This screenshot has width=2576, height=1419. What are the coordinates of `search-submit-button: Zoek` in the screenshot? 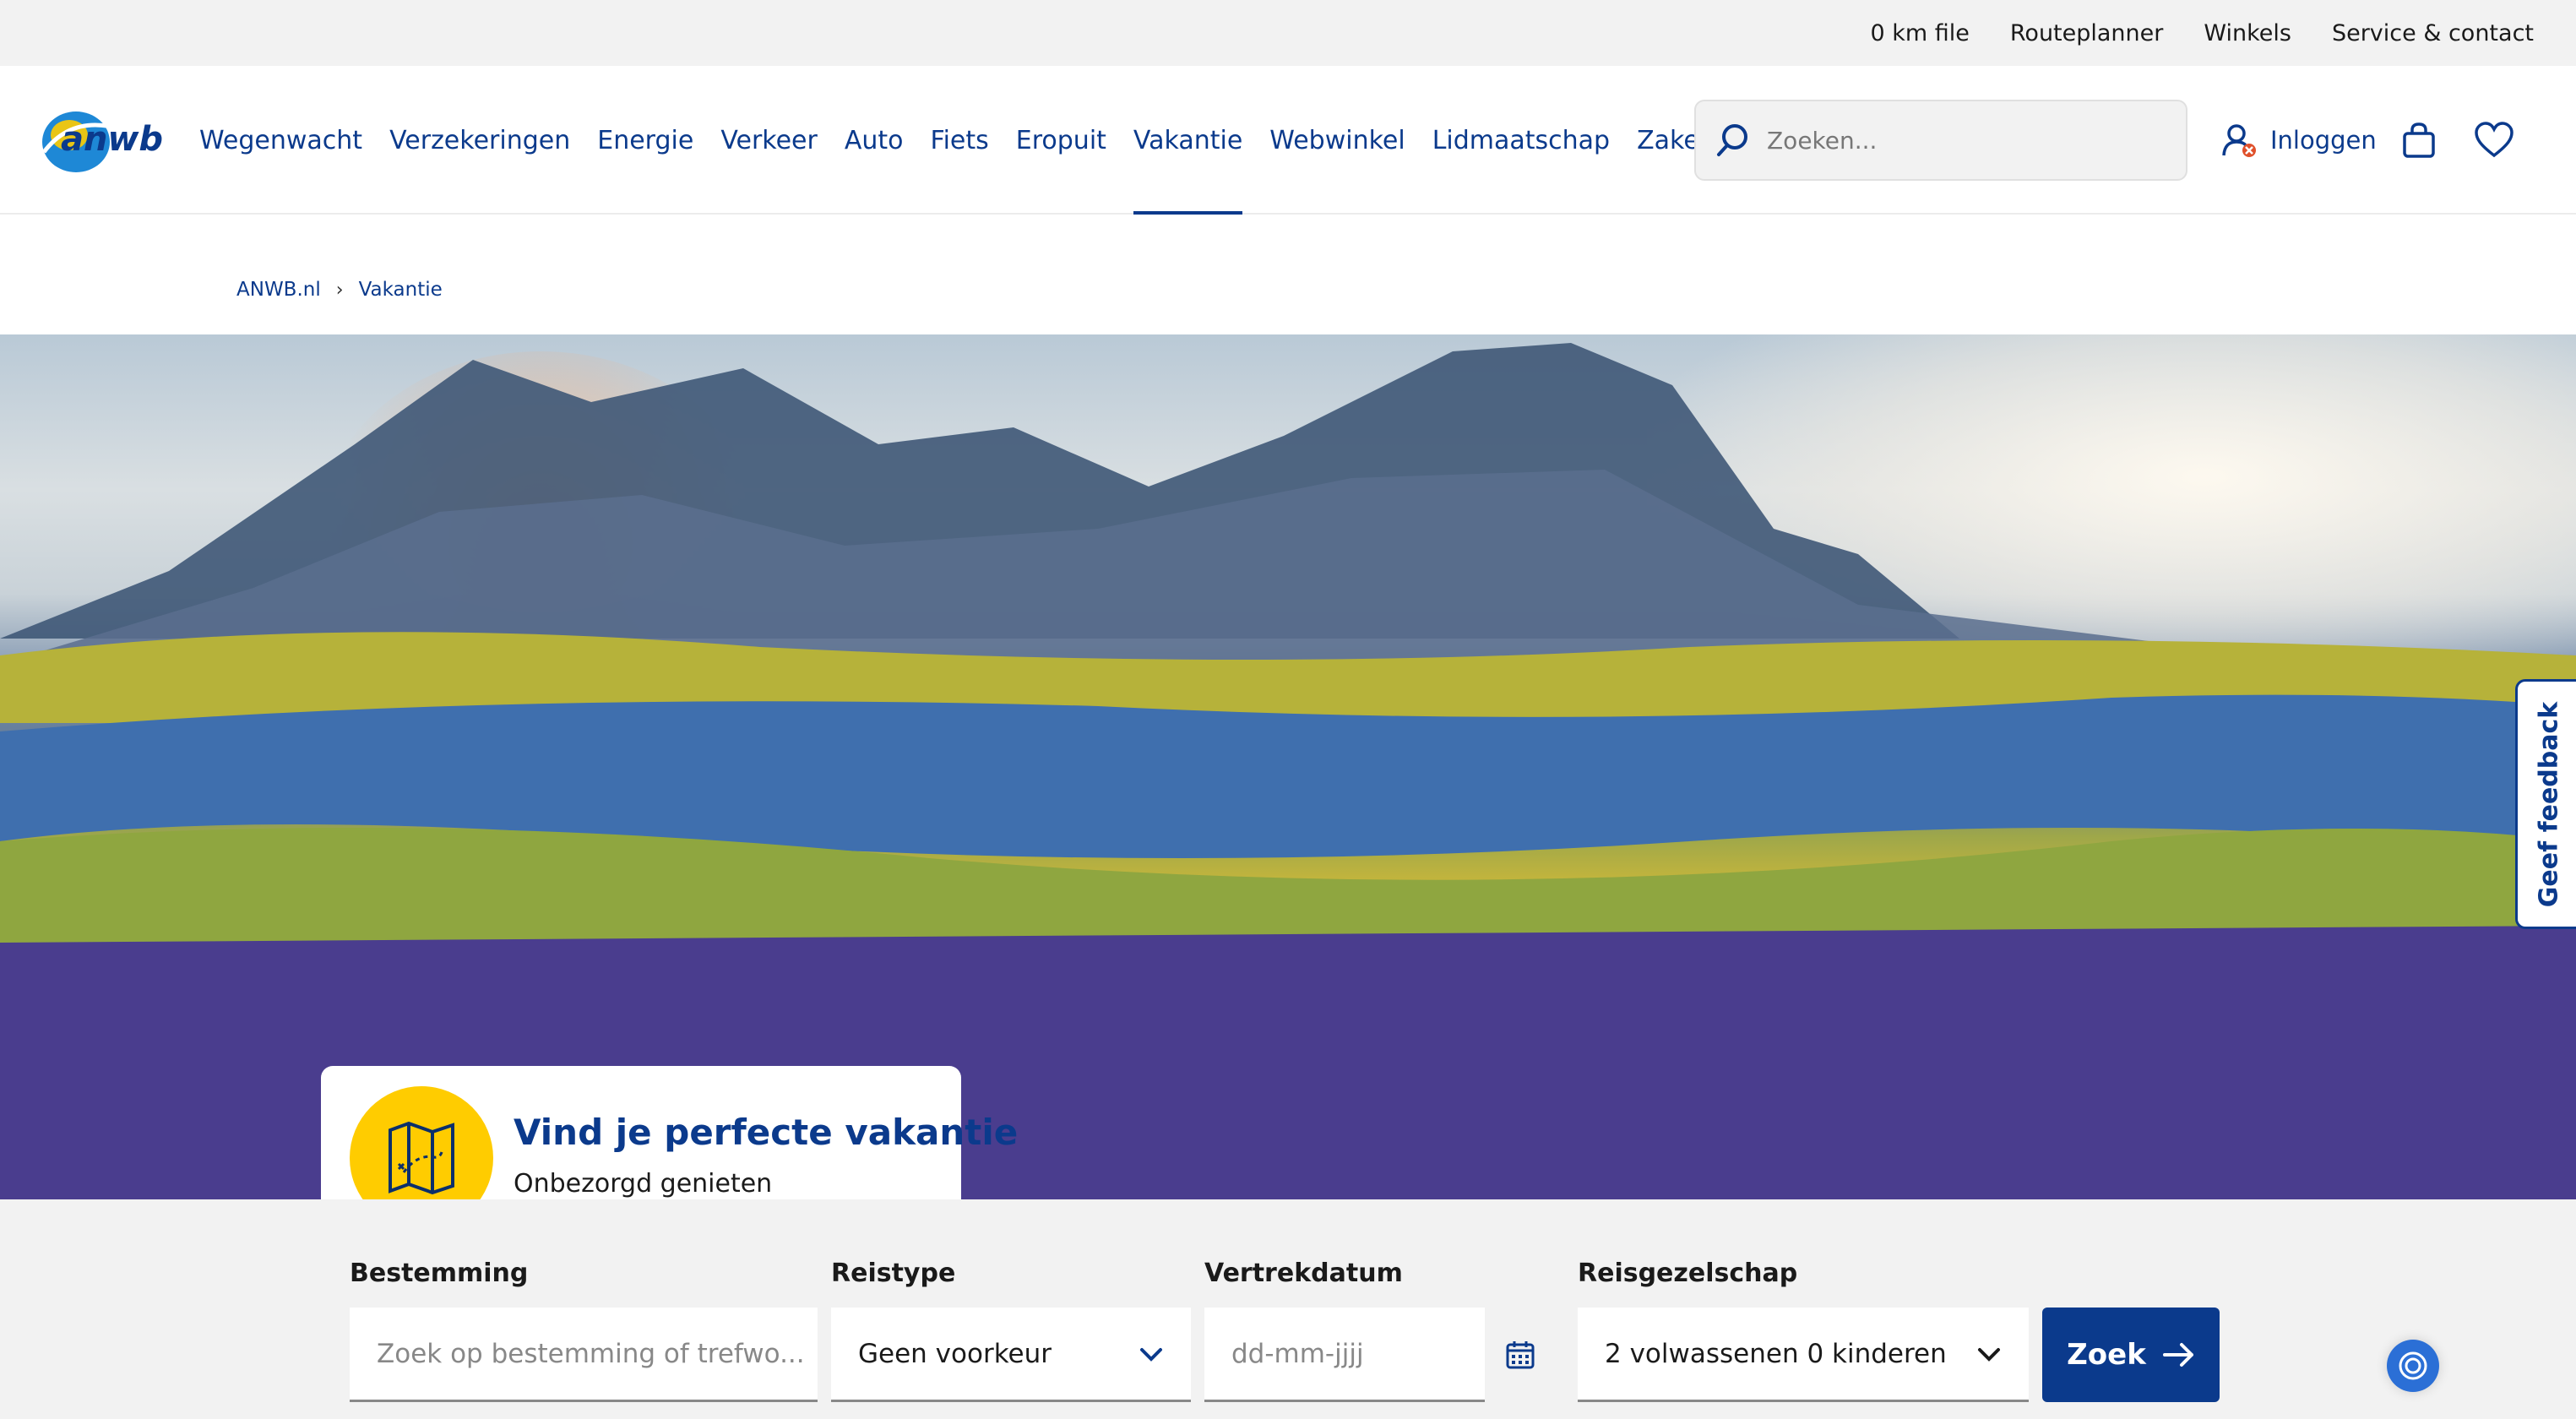 It's located at (2131, 1355).